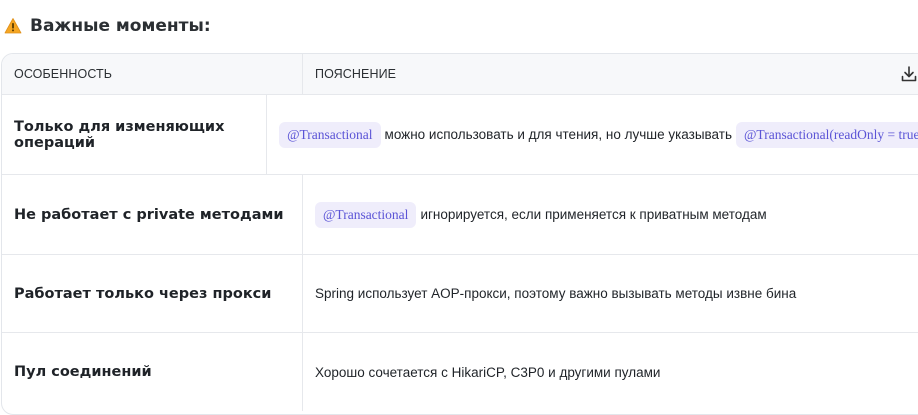  I want to click on column-header-explanation: ПОЯСНЕНИЕ, so click(356, 74).